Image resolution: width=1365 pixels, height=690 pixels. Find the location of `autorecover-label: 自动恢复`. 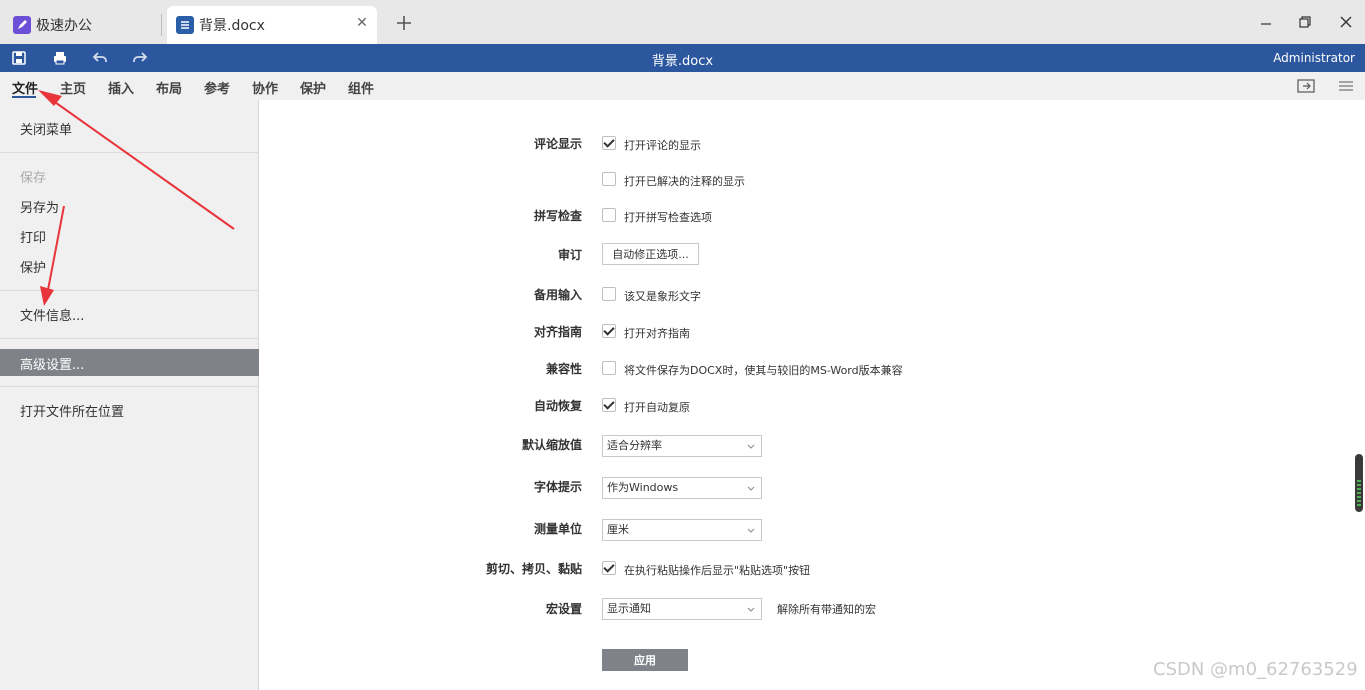

autorecover-label: 自动恢复 is located at coordinates (557, 406).